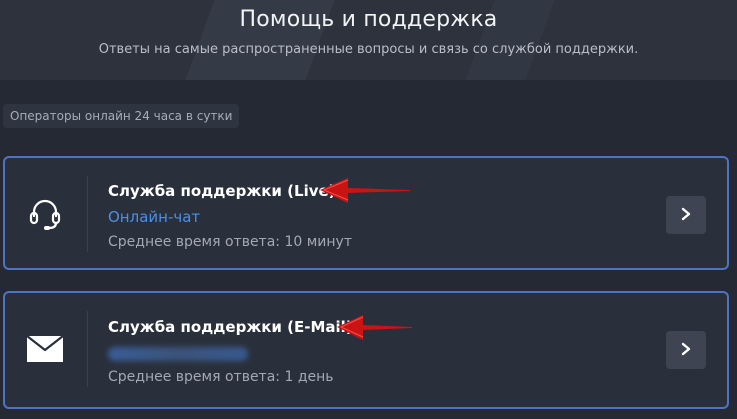 The image size is (737, 419). I want to click on online-chat-link: Онлайн-чат, so click(154, 217).